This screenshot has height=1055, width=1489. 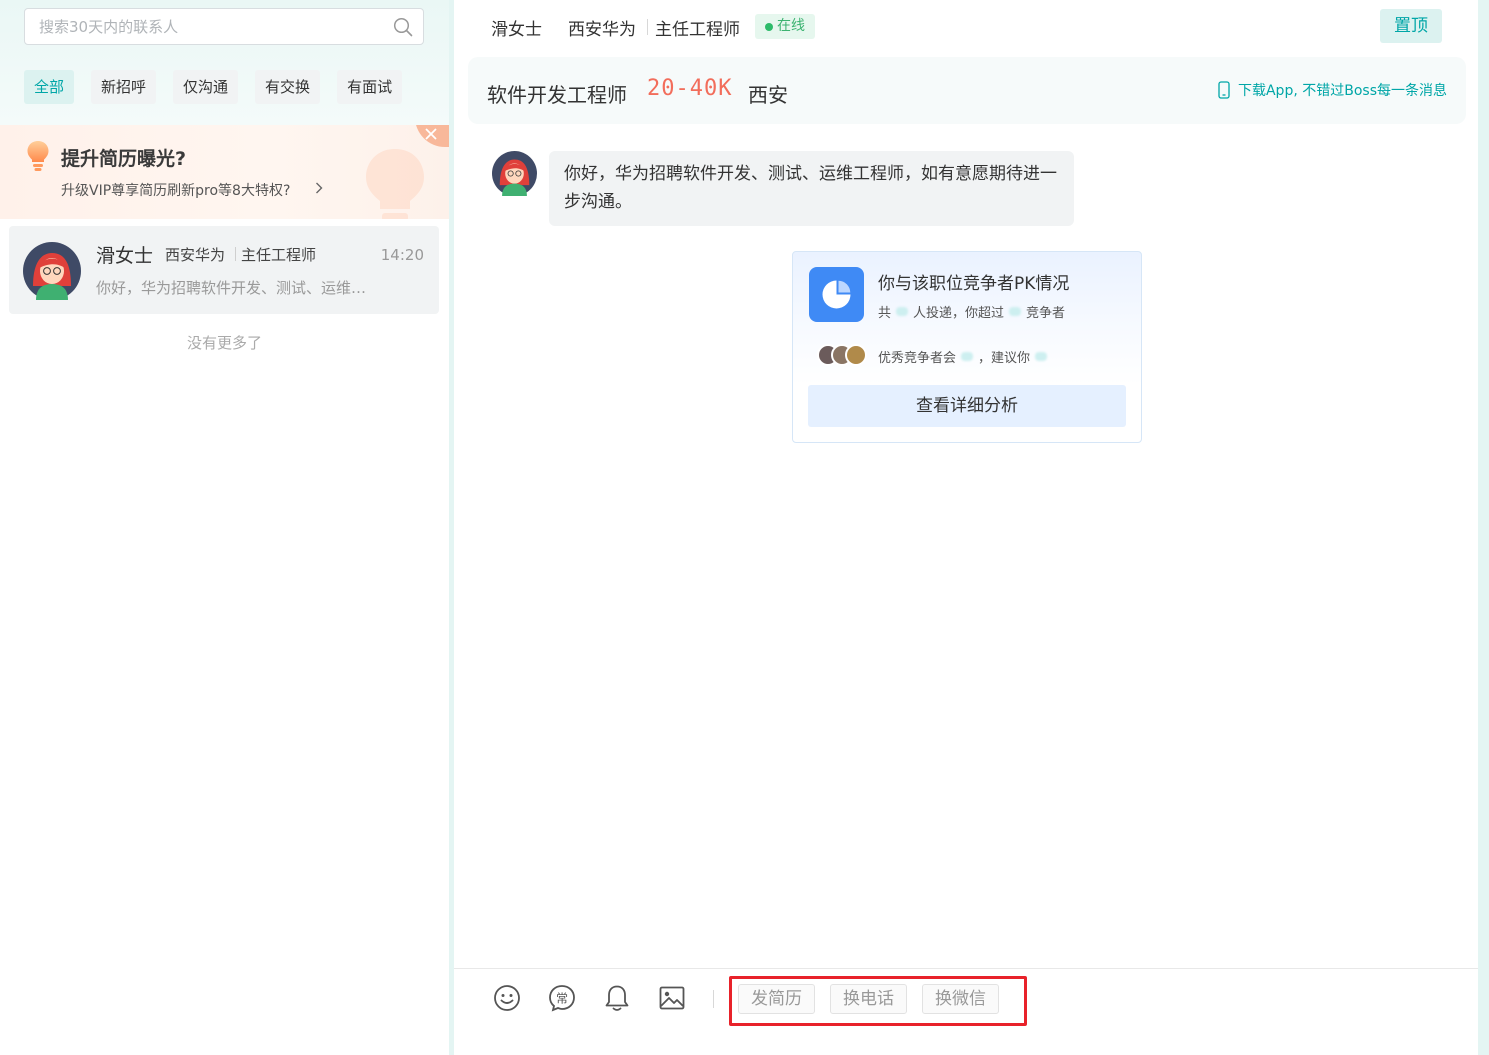 I want to click on filter-tabs: 全部 新招呼 仅沟通 有交换 有面试, so click(x=221, y=87).